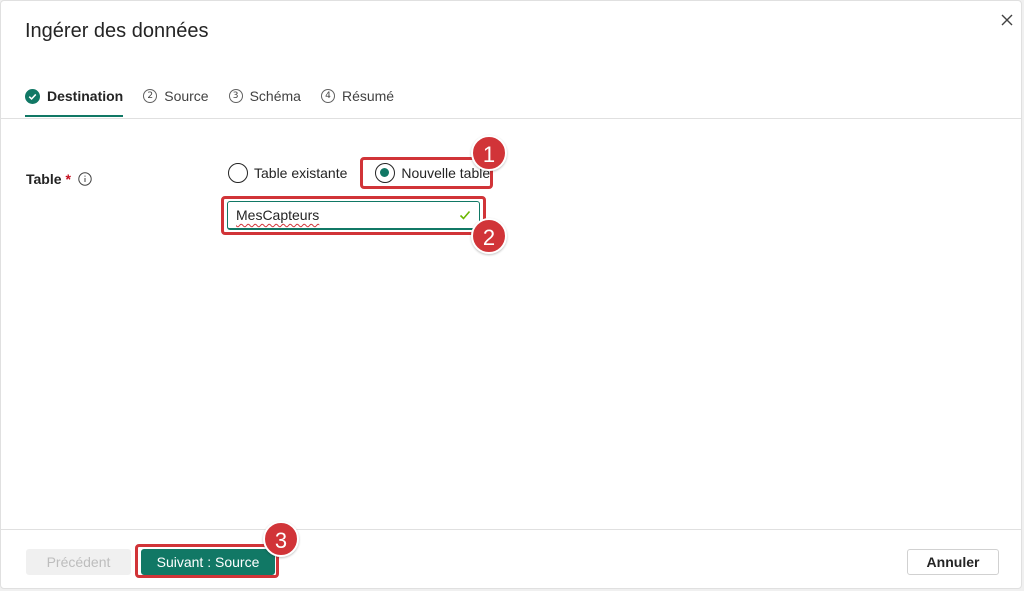 This screenshot has height=591, width=1024. Describe the element at coordinates (327, 96) in the screenshot. I see `step-number: 4` at that location.